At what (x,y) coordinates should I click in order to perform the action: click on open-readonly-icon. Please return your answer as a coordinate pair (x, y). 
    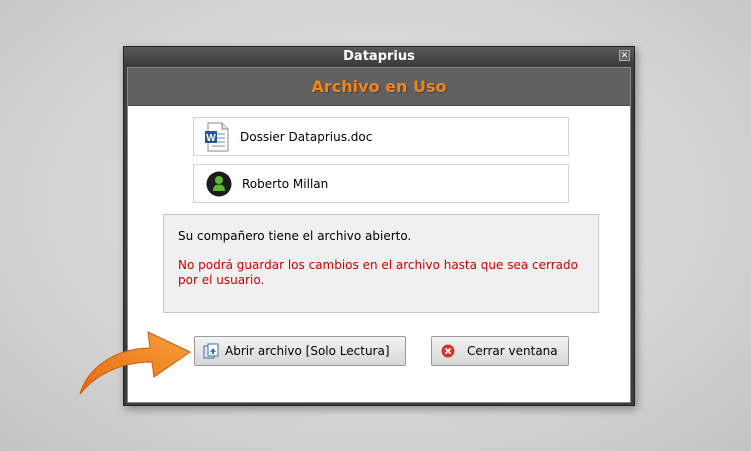
    Looking at the image, I should click on (211, 351).